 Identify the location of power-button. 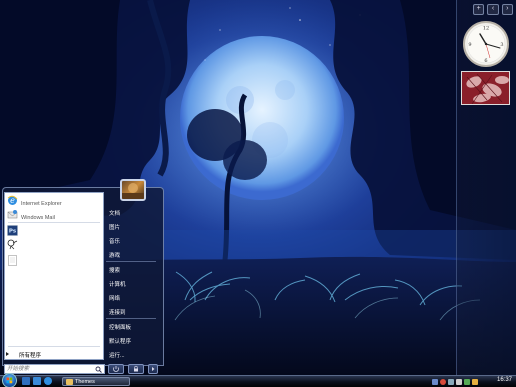
(116, 368).